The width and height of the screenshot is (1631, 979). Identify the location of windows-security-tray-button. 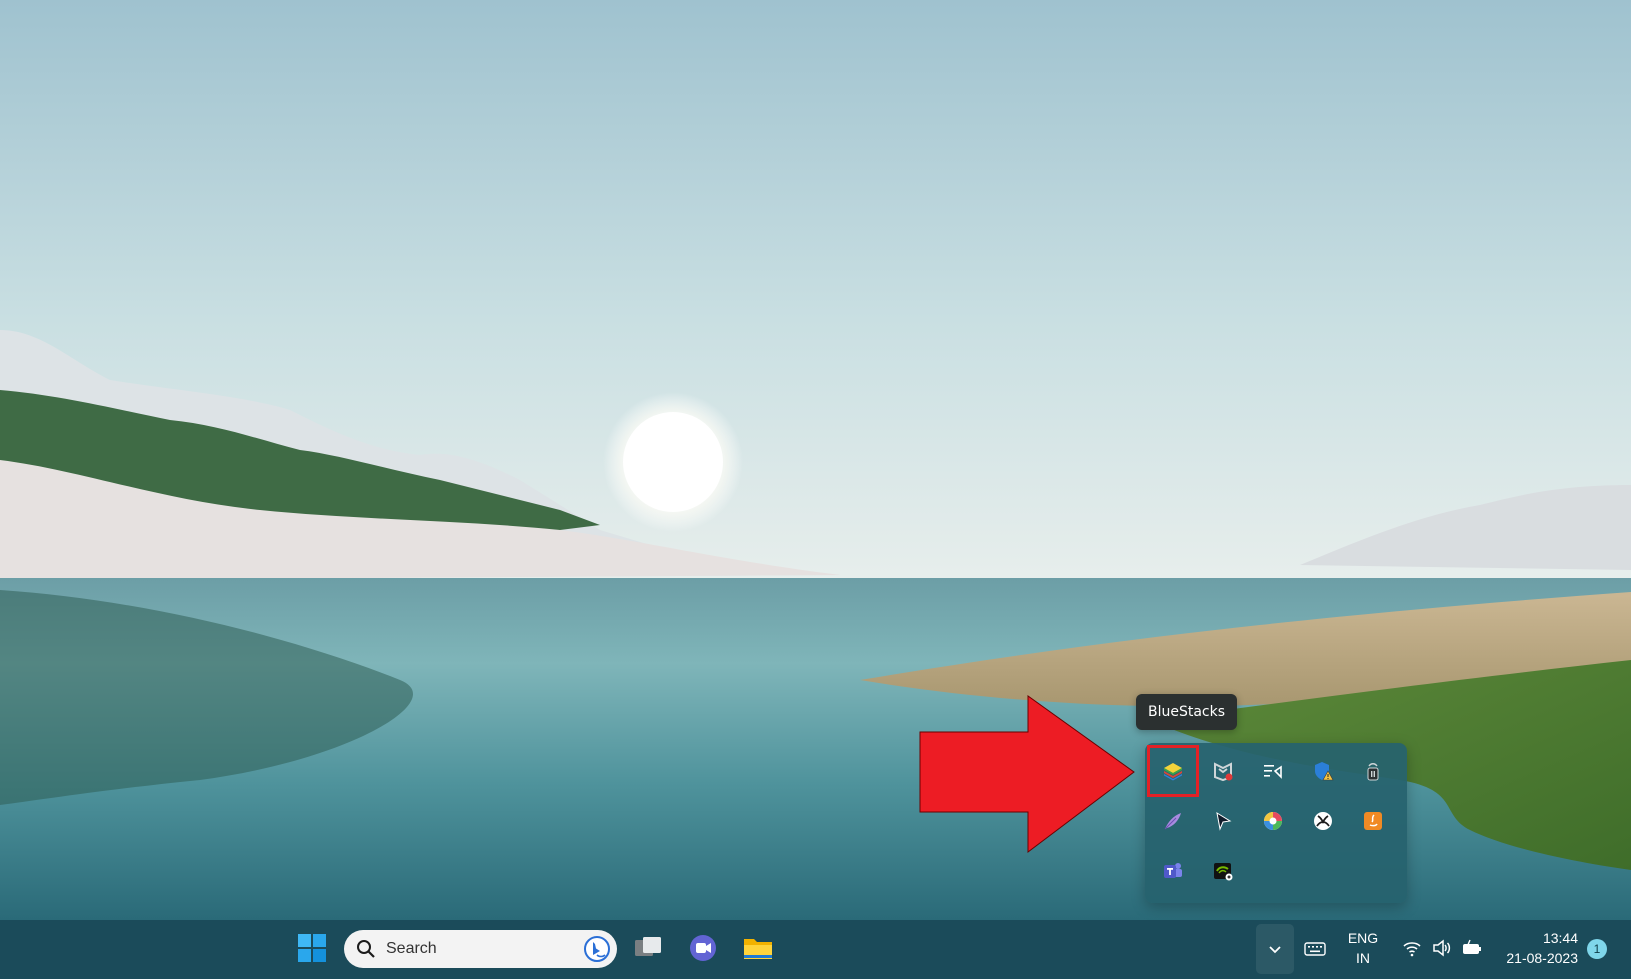
(1323, 771).